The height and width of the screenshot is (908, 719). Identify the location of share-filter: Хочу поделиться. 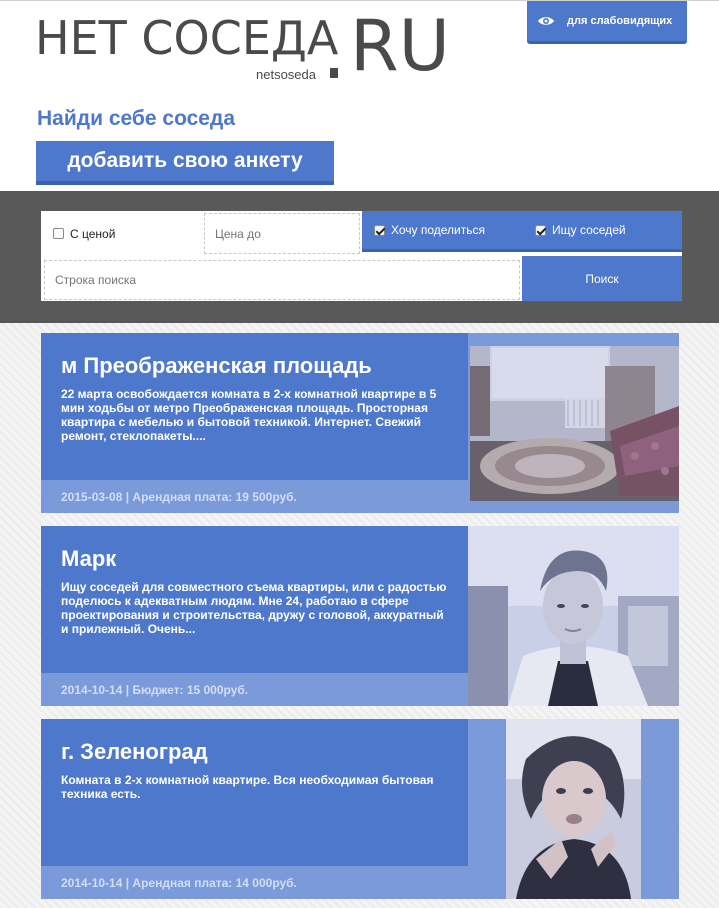
(448, 230).